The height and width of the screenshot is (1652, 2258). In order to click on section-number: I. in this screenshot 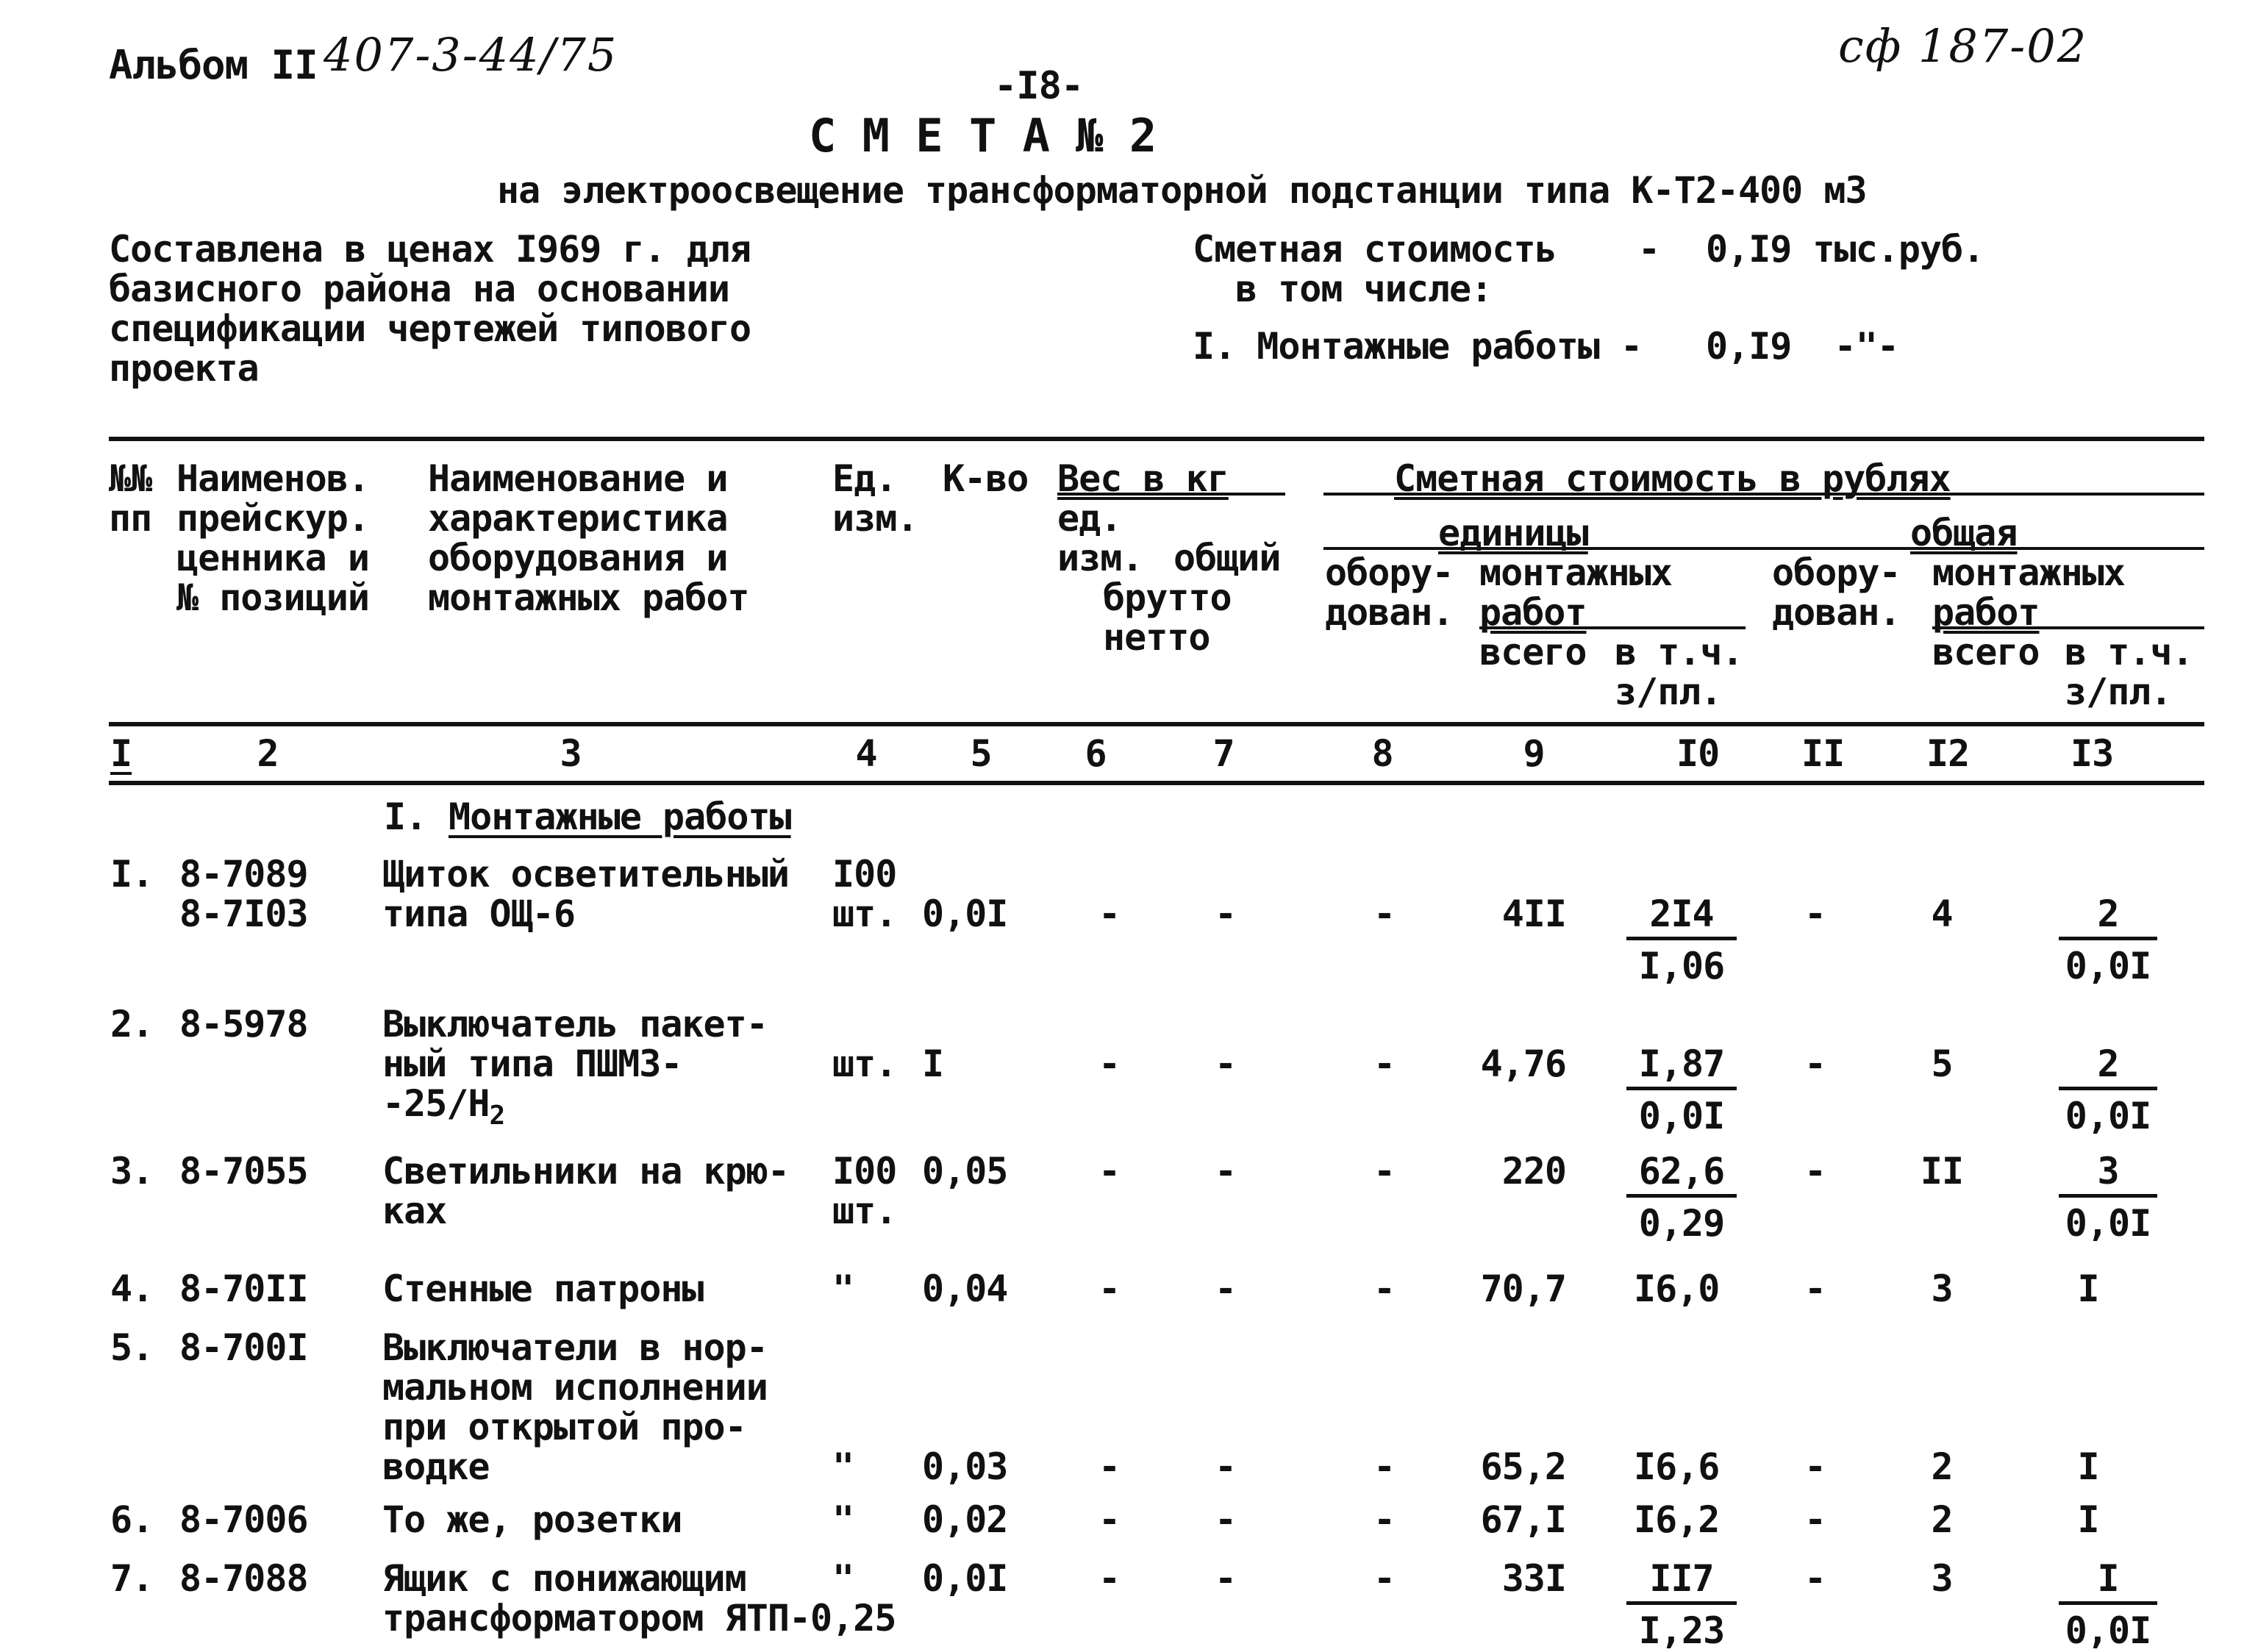, I will do `click(406, 816)`.